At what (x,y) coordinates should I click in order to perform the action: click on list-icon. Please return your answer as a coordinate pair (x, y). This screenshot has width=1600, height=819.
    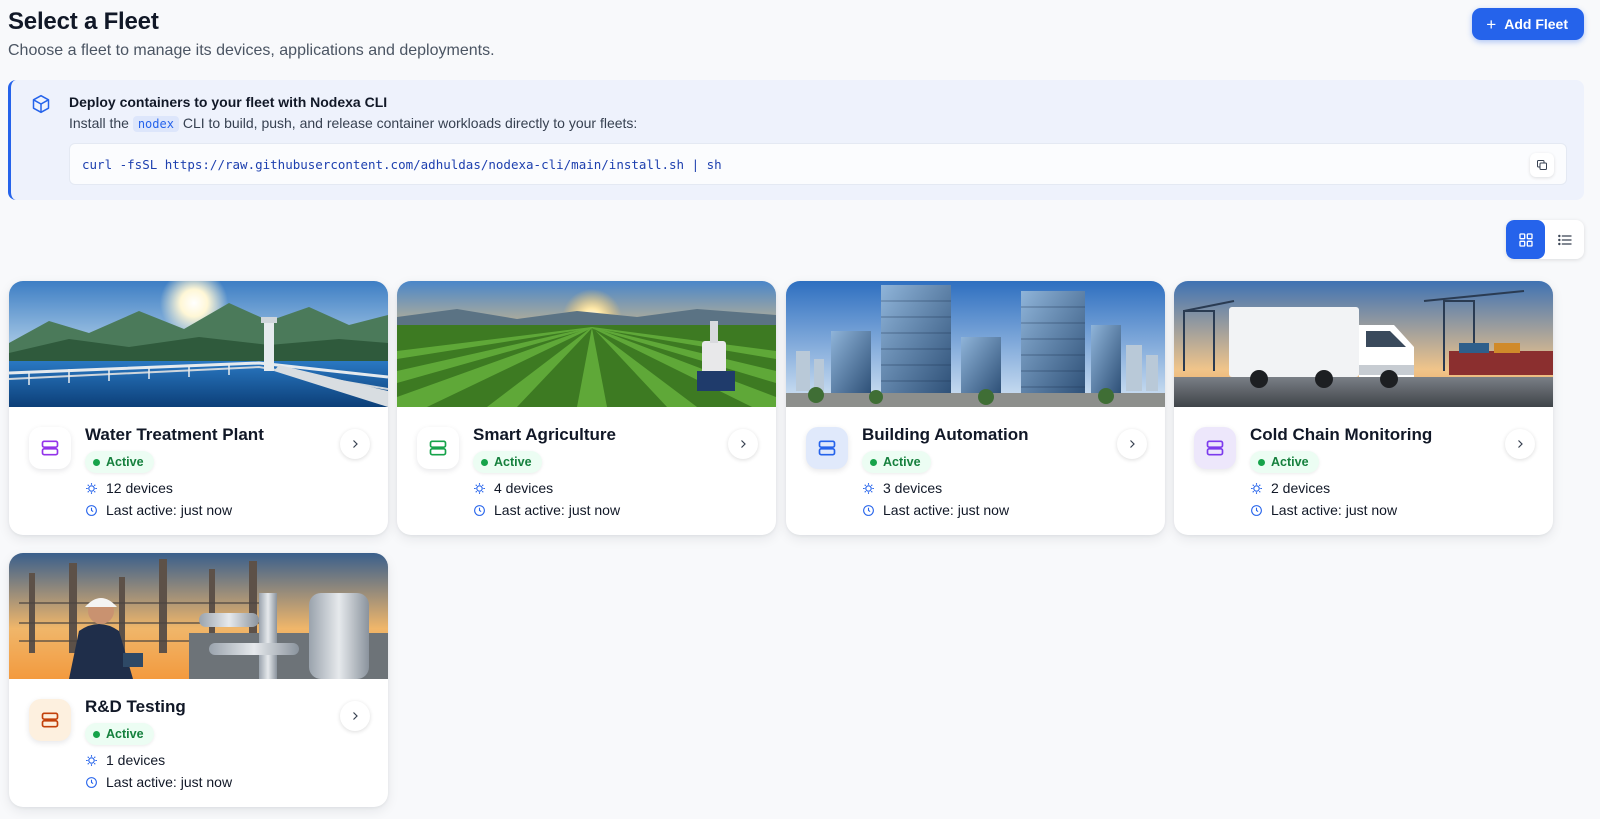
    Looking at the image, I should click on (1564, 239).